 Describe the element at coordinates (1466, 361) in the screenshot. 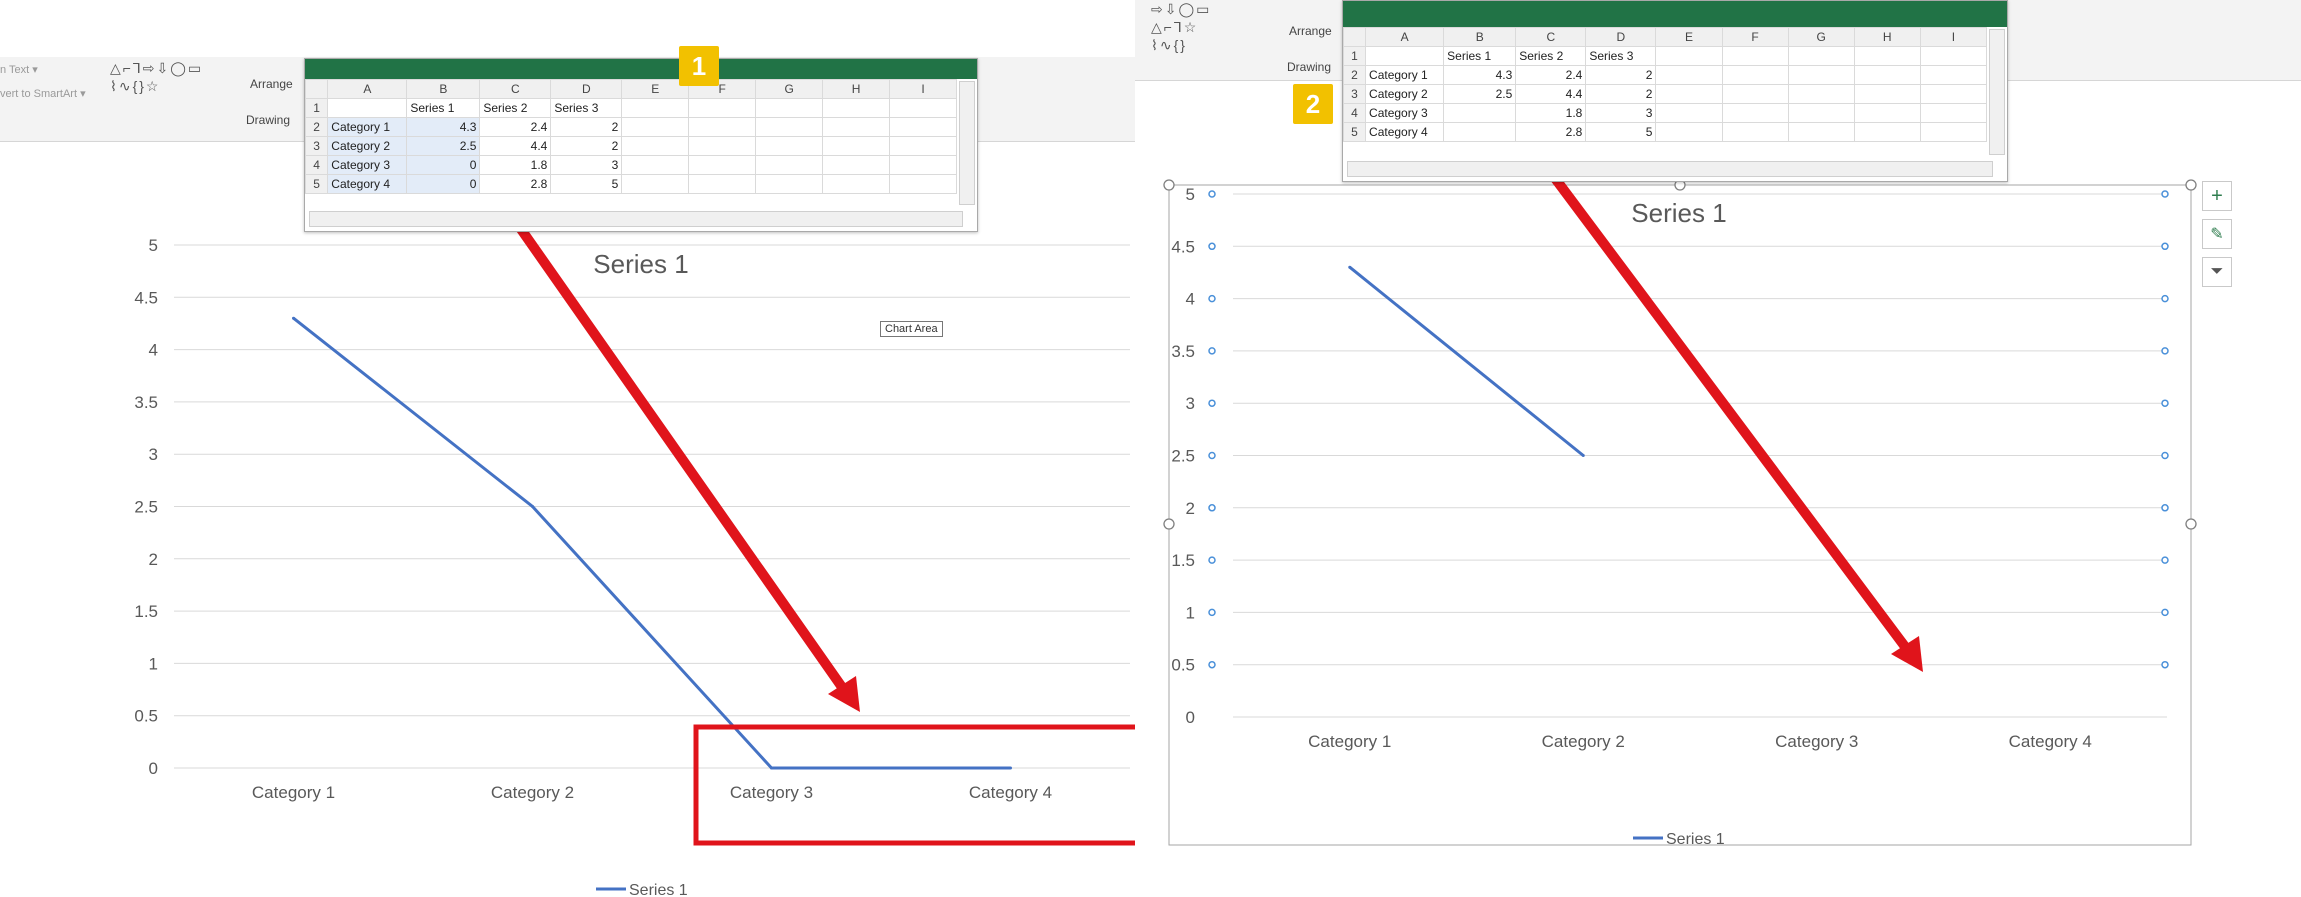

I see `series-line` at that location.